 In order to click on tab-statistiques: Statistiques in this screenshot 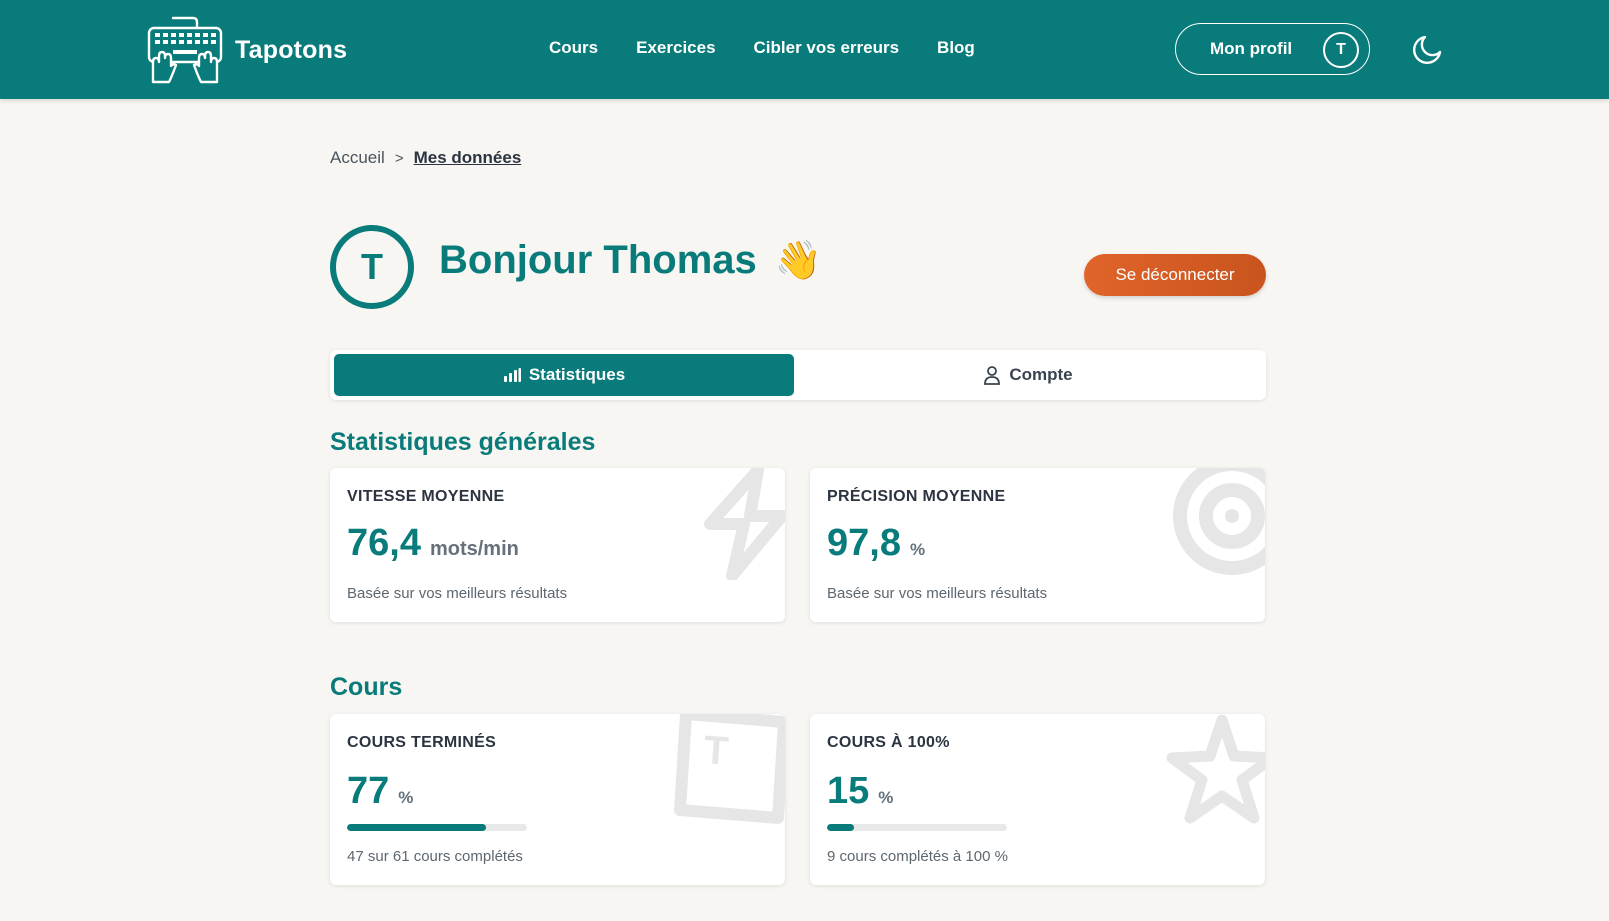, I will do `click(564, 375)`.